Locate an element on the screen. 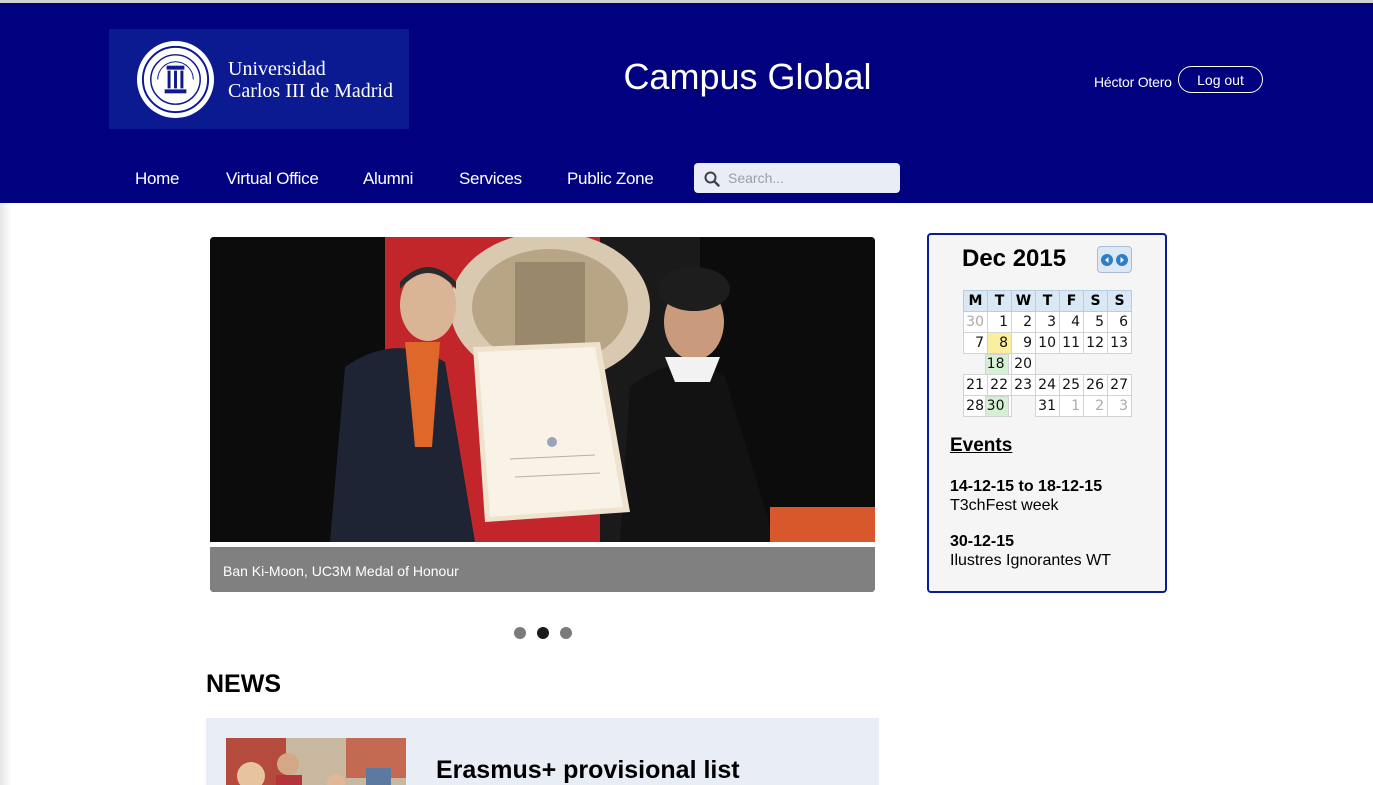  calendar-day-cell: 21 is located at coordinates (975, 385).